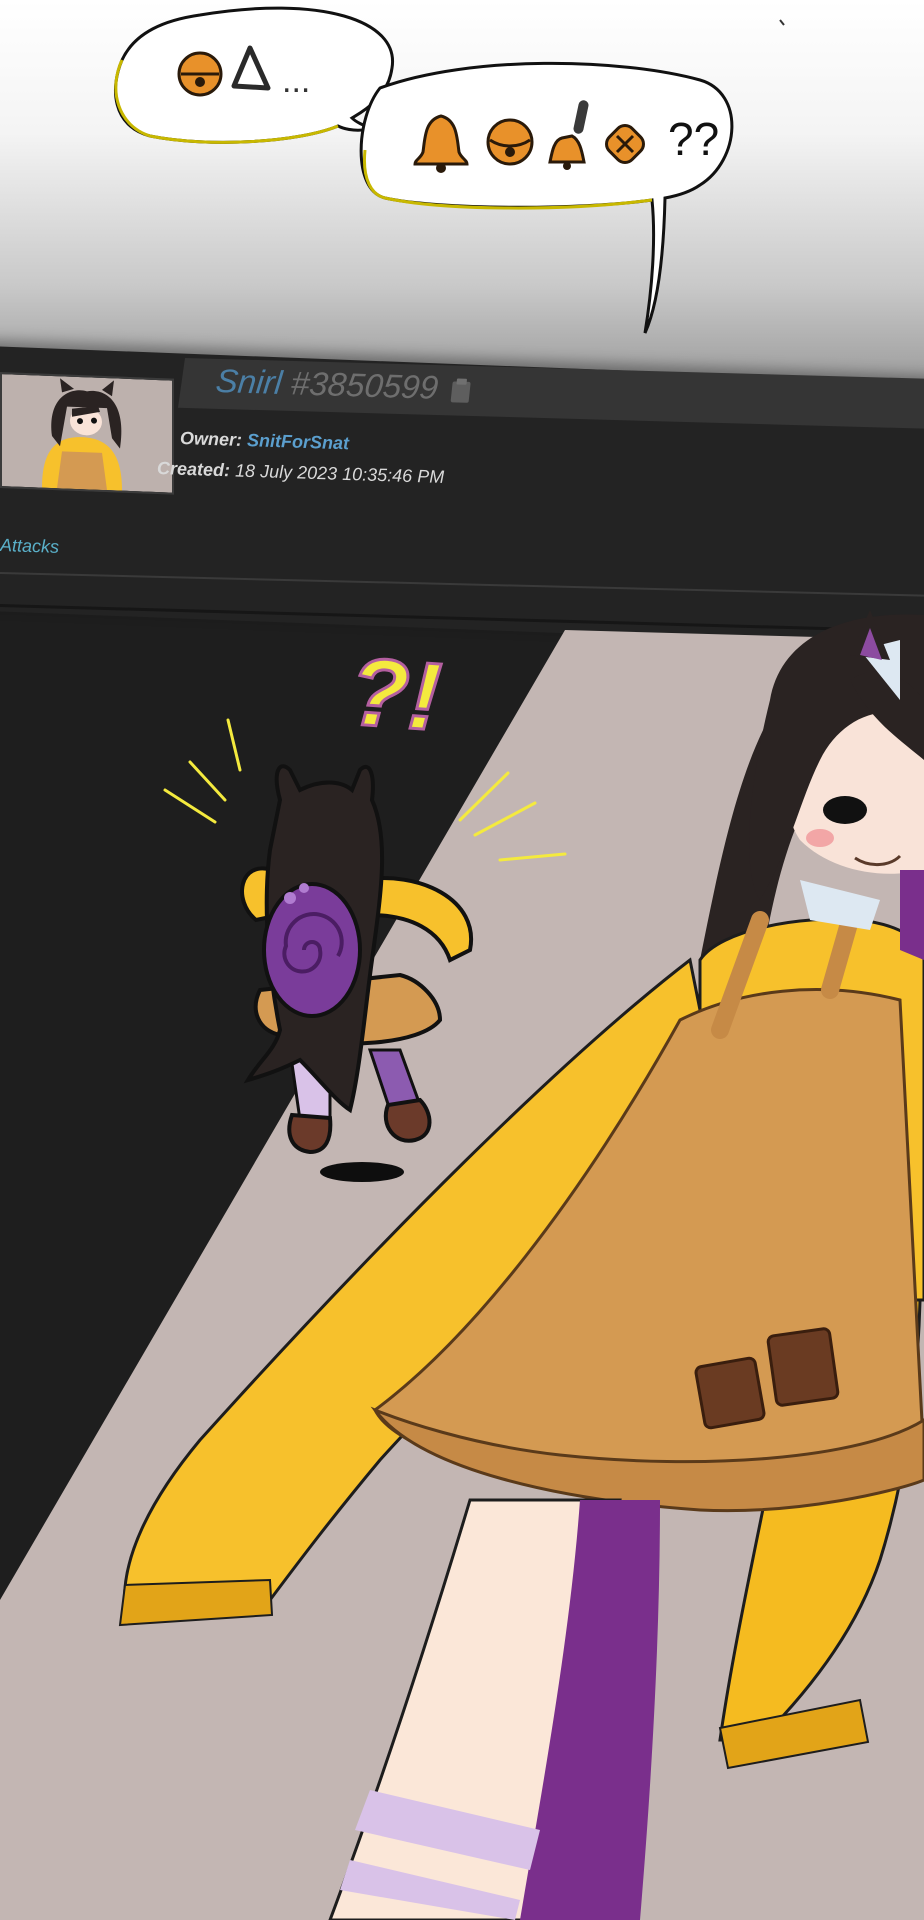 The width and height of the screenshot is (924, 1920). Describe the element at coordinates (395, 694) in the screenshot. I see `reaction-text: ?!` at that location.